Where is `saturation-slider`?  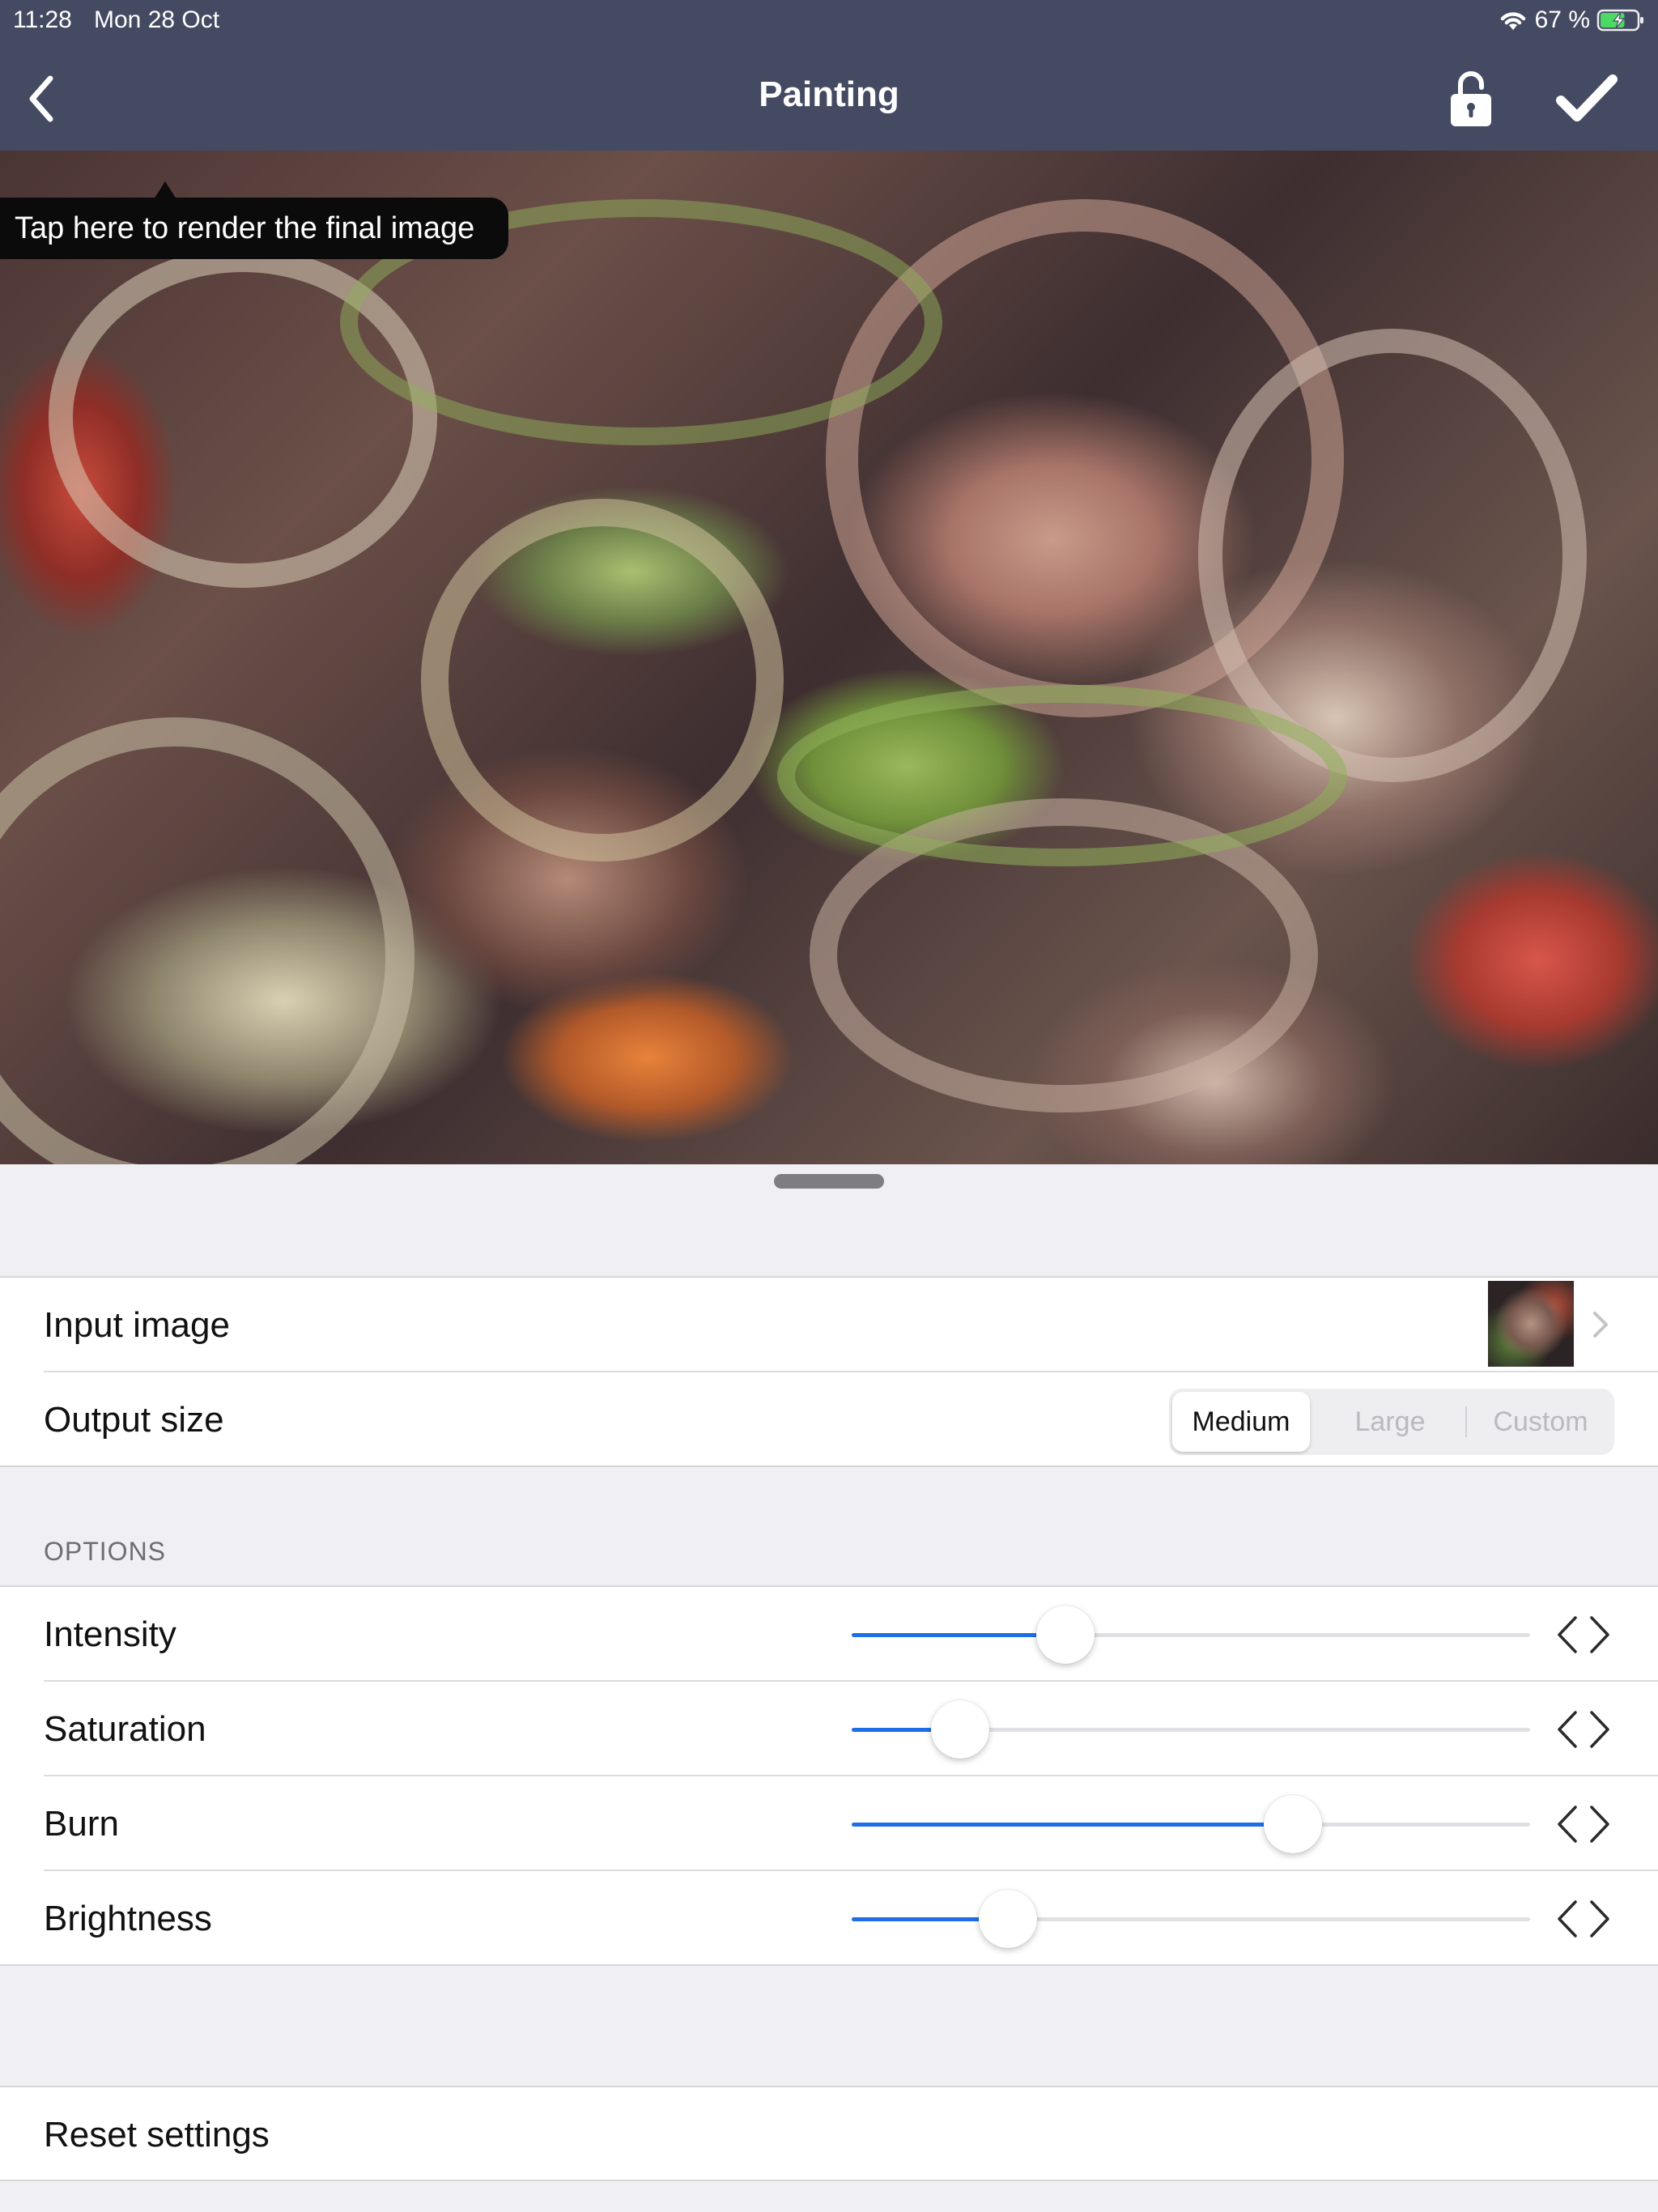 saturation-slider is located at coordinates (1191, 1729).